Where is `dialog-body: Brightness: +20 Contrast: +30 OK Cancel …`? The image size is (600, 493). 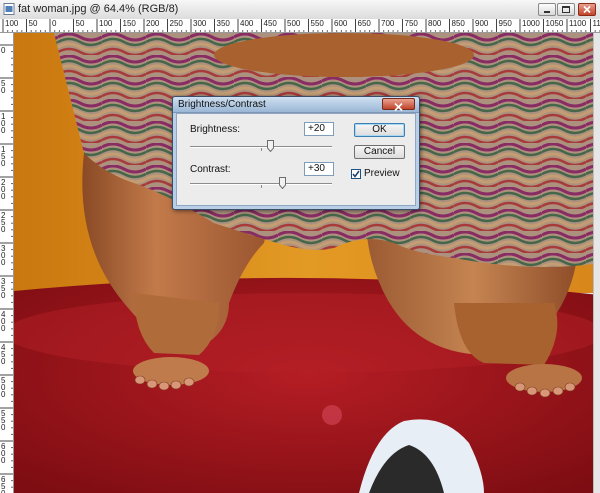 dialog-body: Brightness: +20 Contrast: +30 OK Cancel … is located at coordinates (296, 159).